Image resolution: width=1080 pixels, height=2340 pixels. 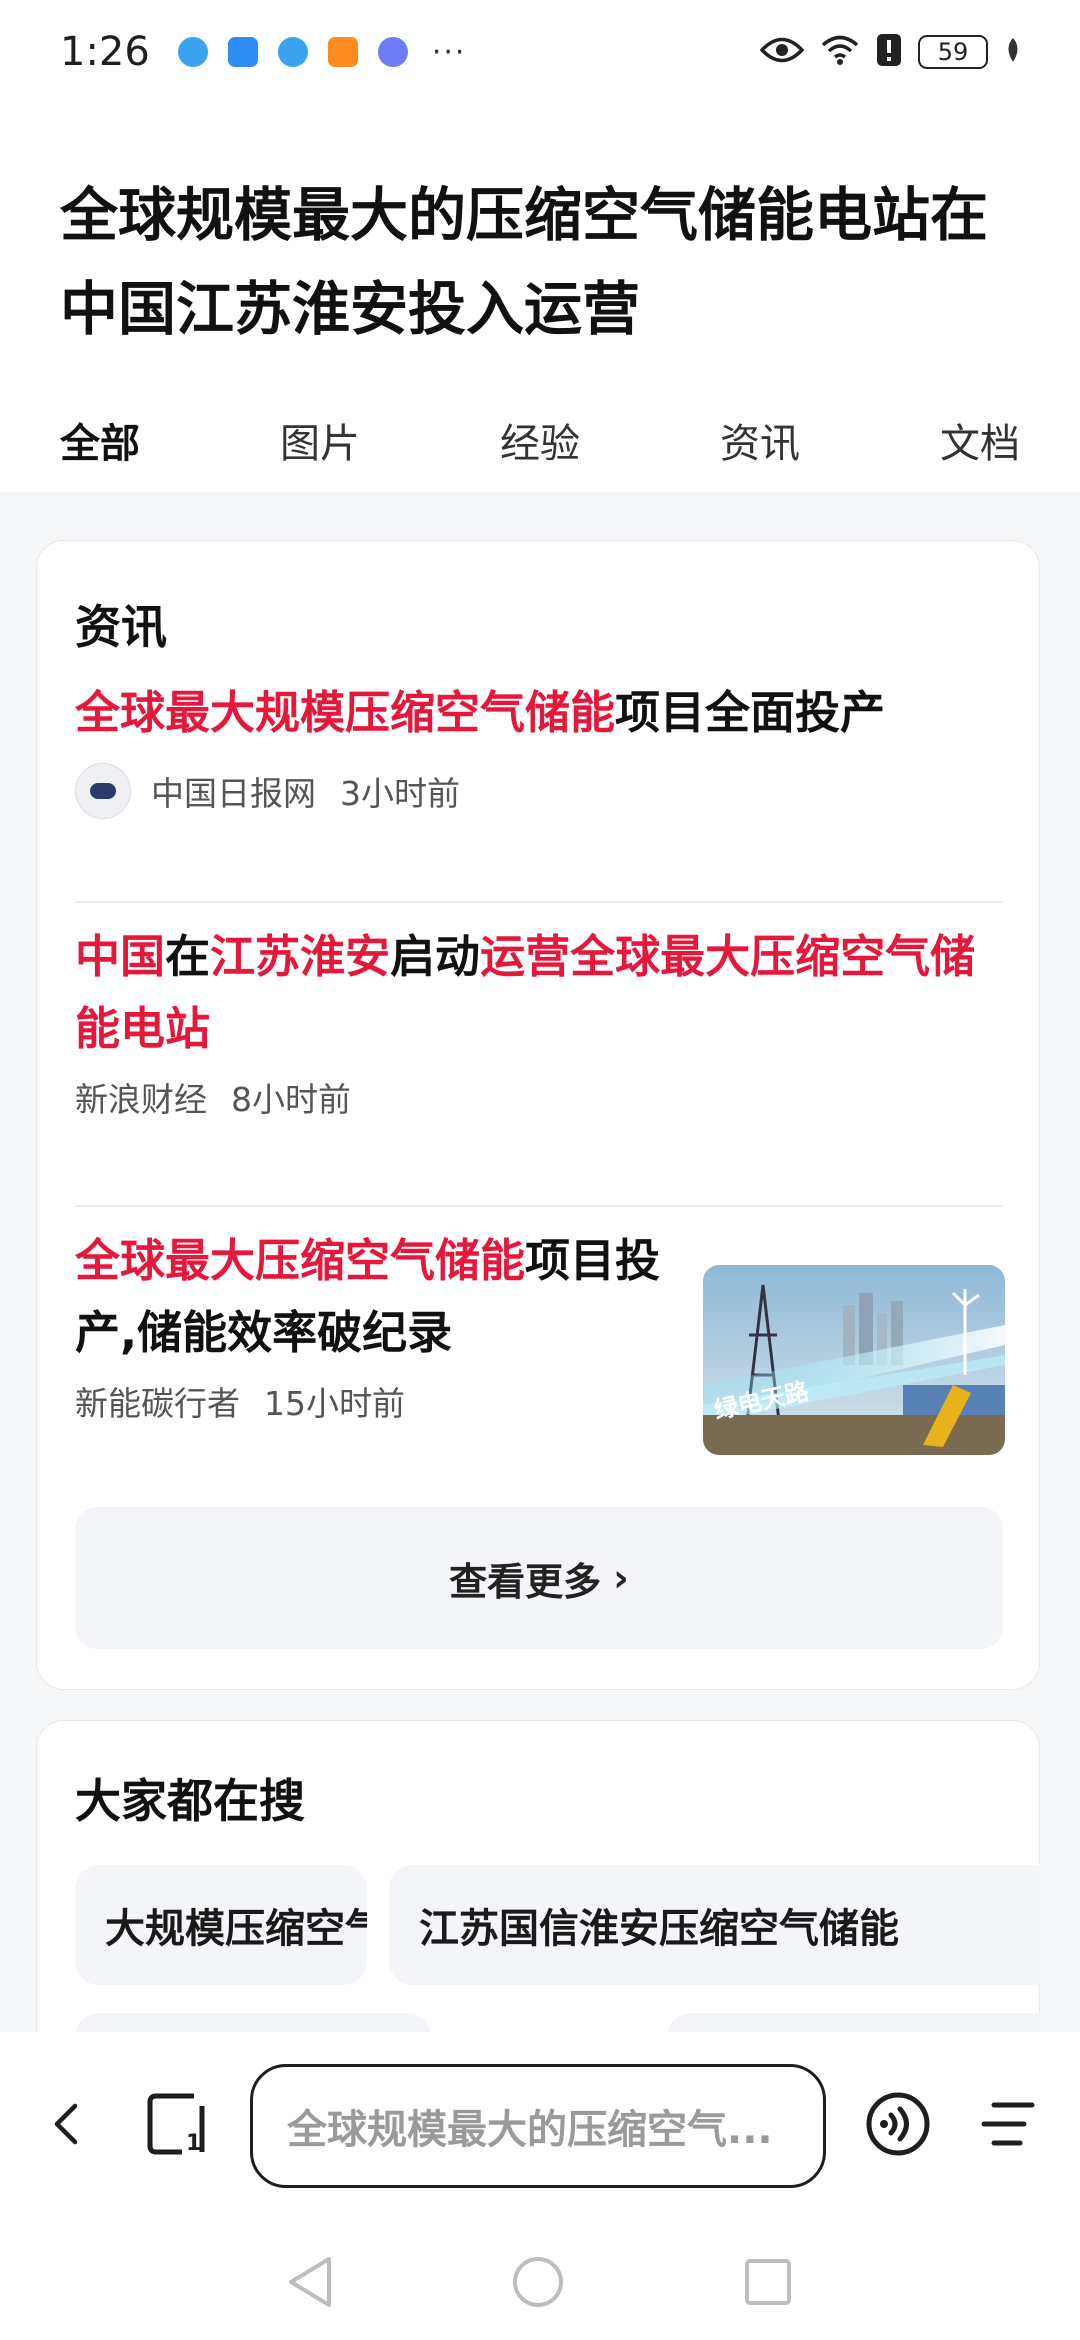 I want to click on tab-images: 图片, so click(x=320, y=440).